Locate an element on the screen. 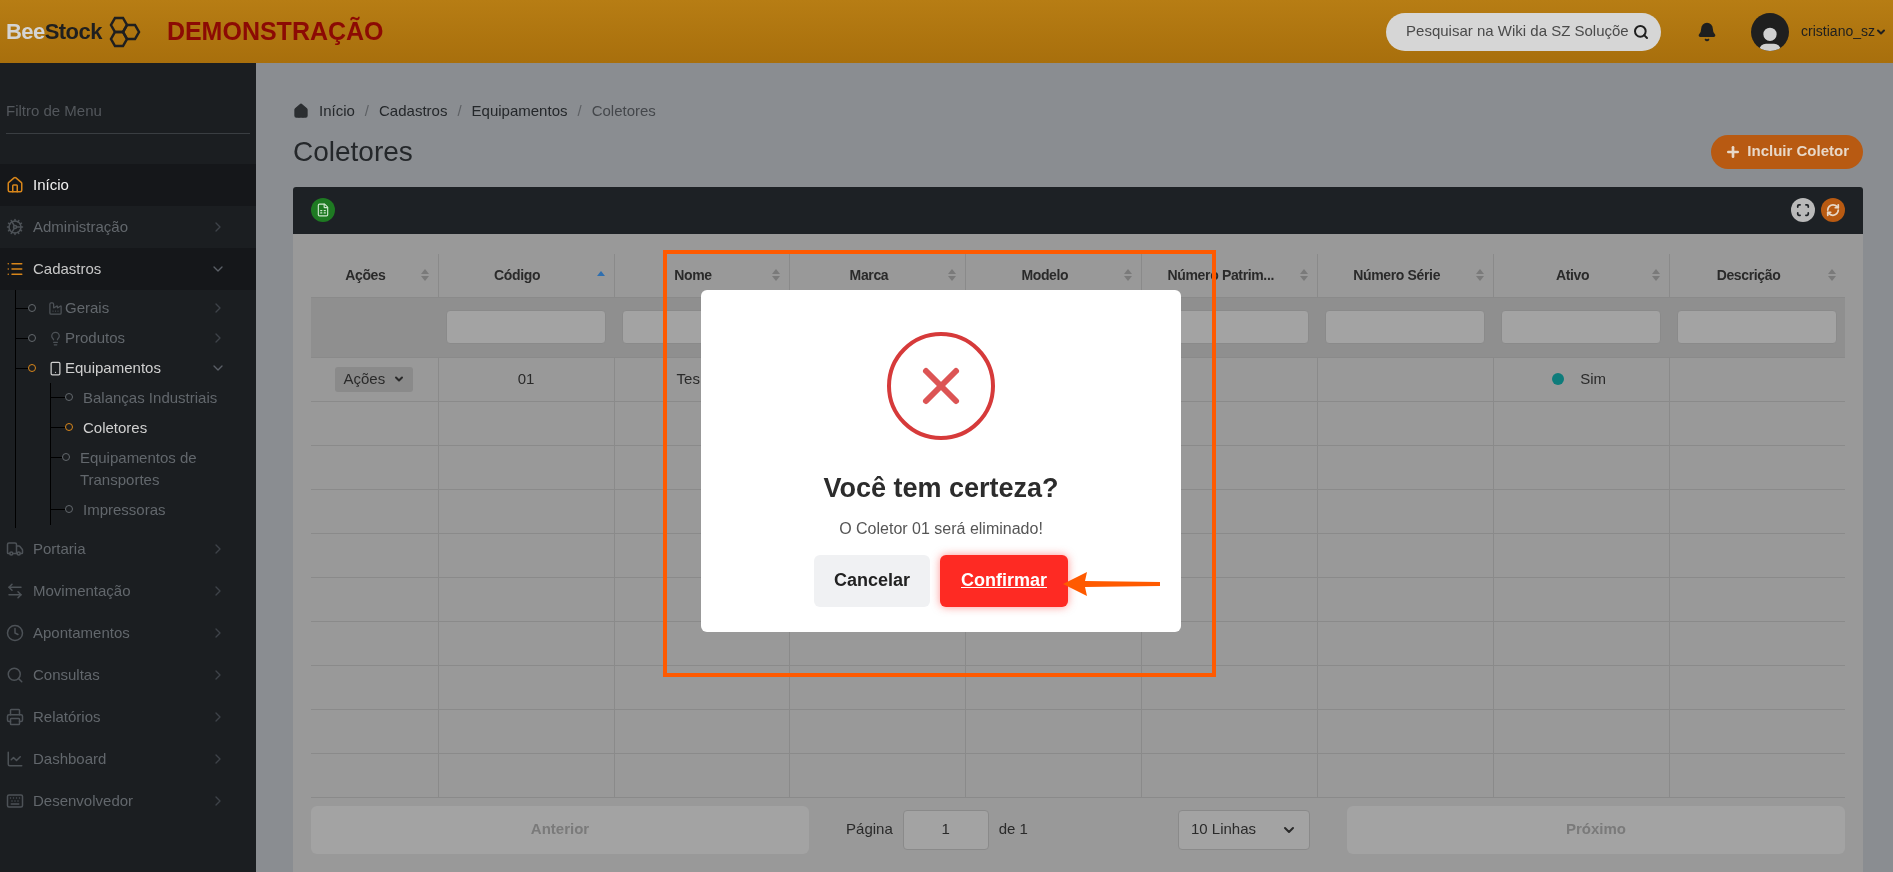  column-header: Número Série is located at coordinates (1397, 275).